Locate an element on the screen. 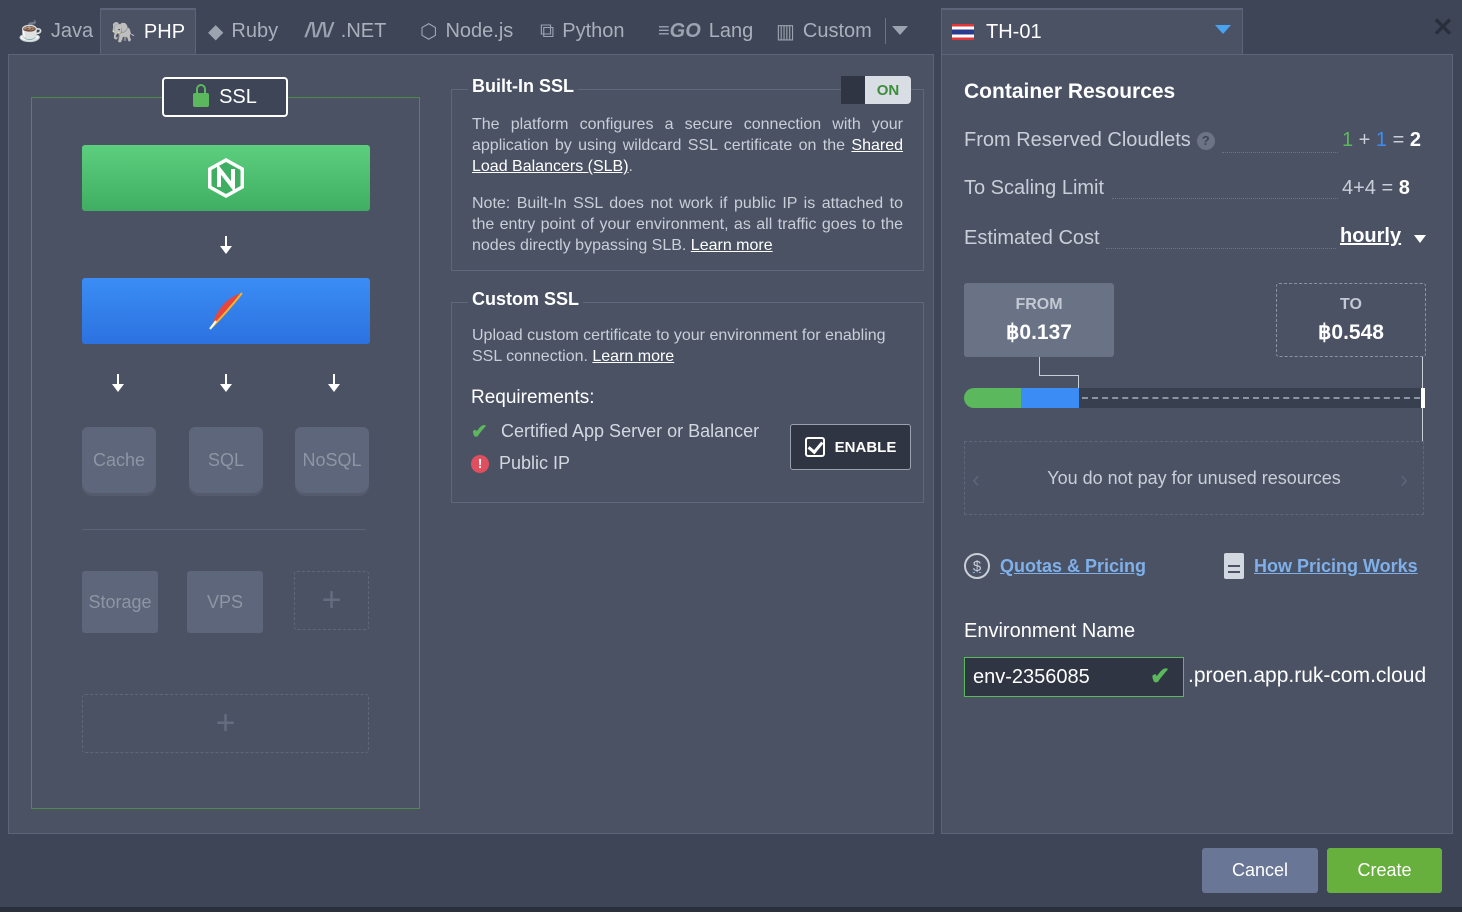 This screenshot has width=1462, height=912. bottom-border is located at coordinates (731, 909).